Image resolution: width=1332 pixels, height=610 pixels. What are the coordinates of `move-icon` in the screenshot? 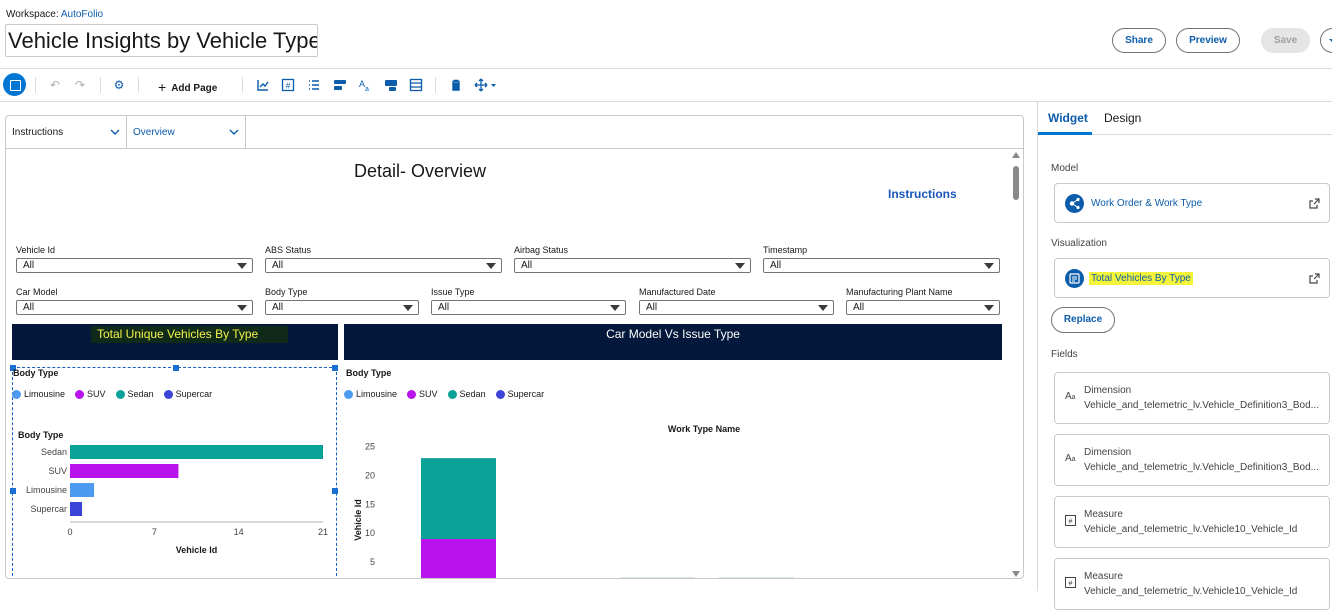 It's located at (486, 85).